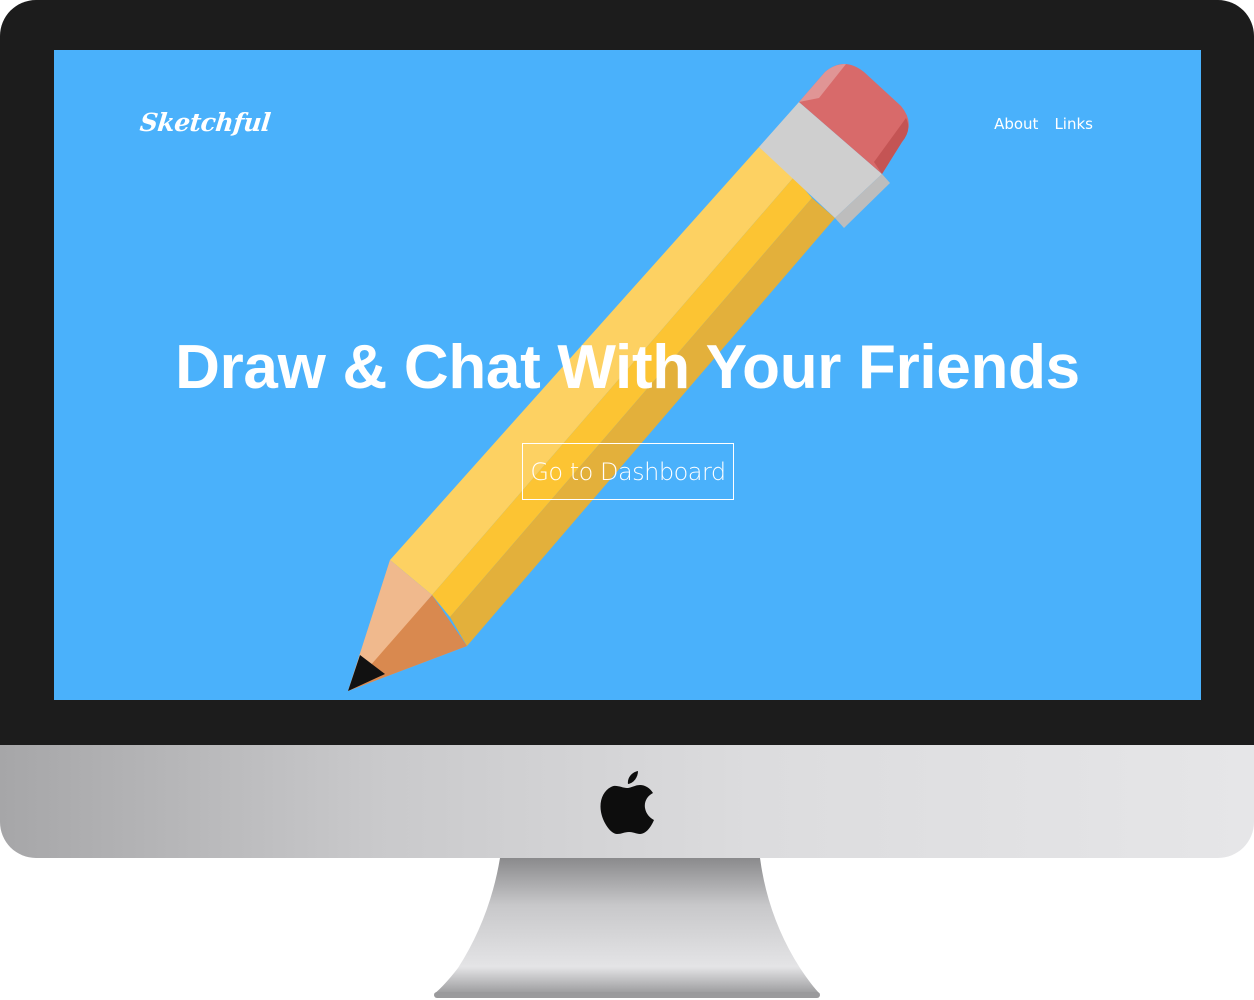  I want to click on go-to-dashboard-button: Go to Dashboard, so click(628, 471).